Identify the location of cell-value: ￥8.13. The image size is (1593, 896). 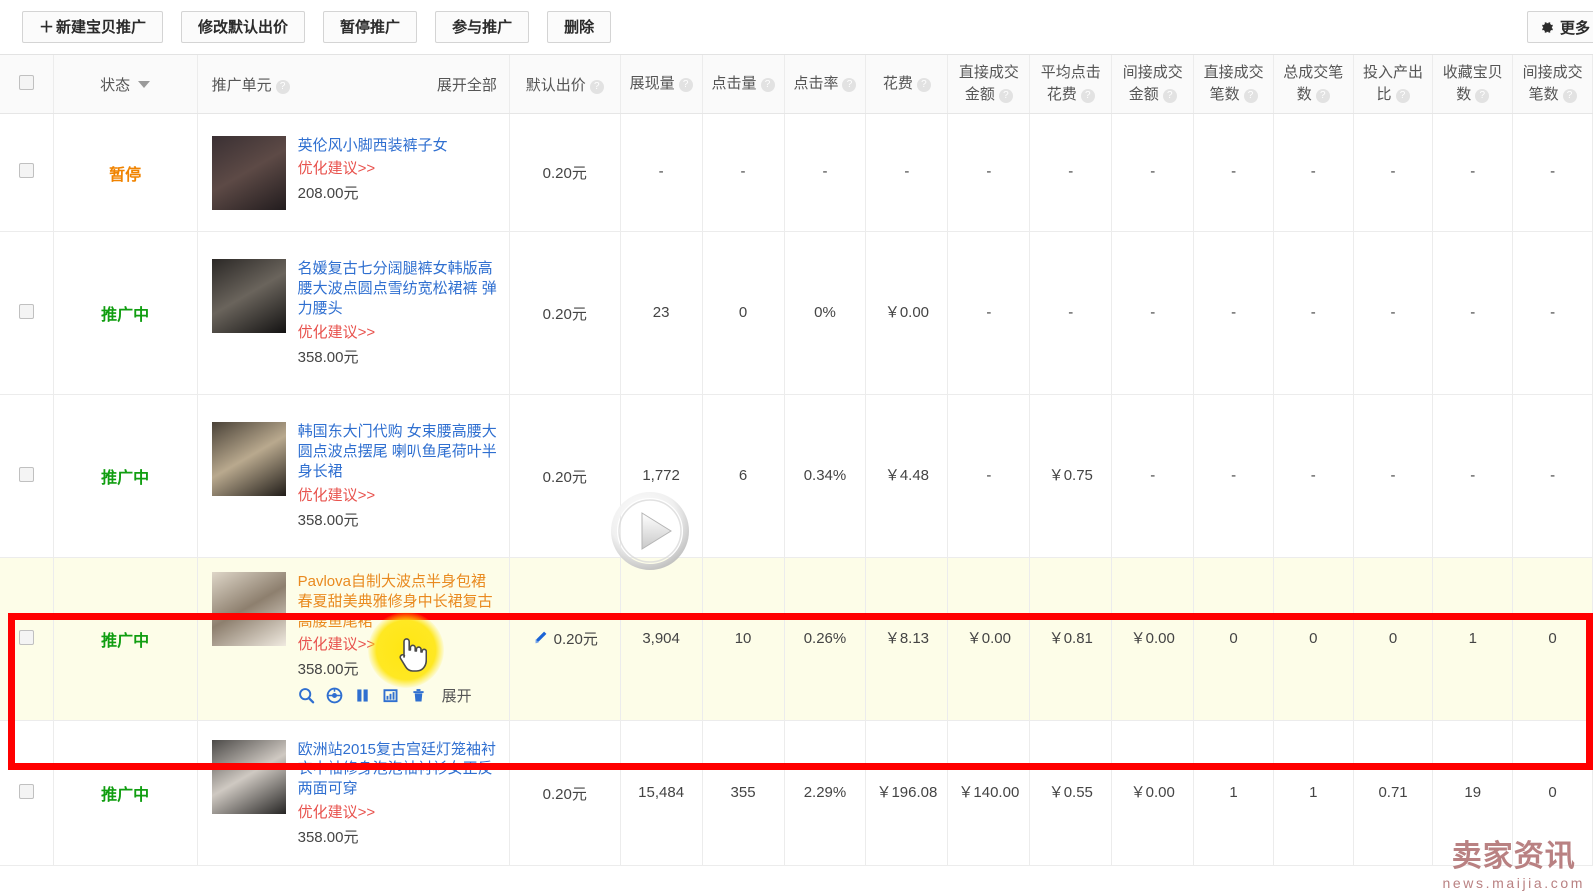
(907, 639).